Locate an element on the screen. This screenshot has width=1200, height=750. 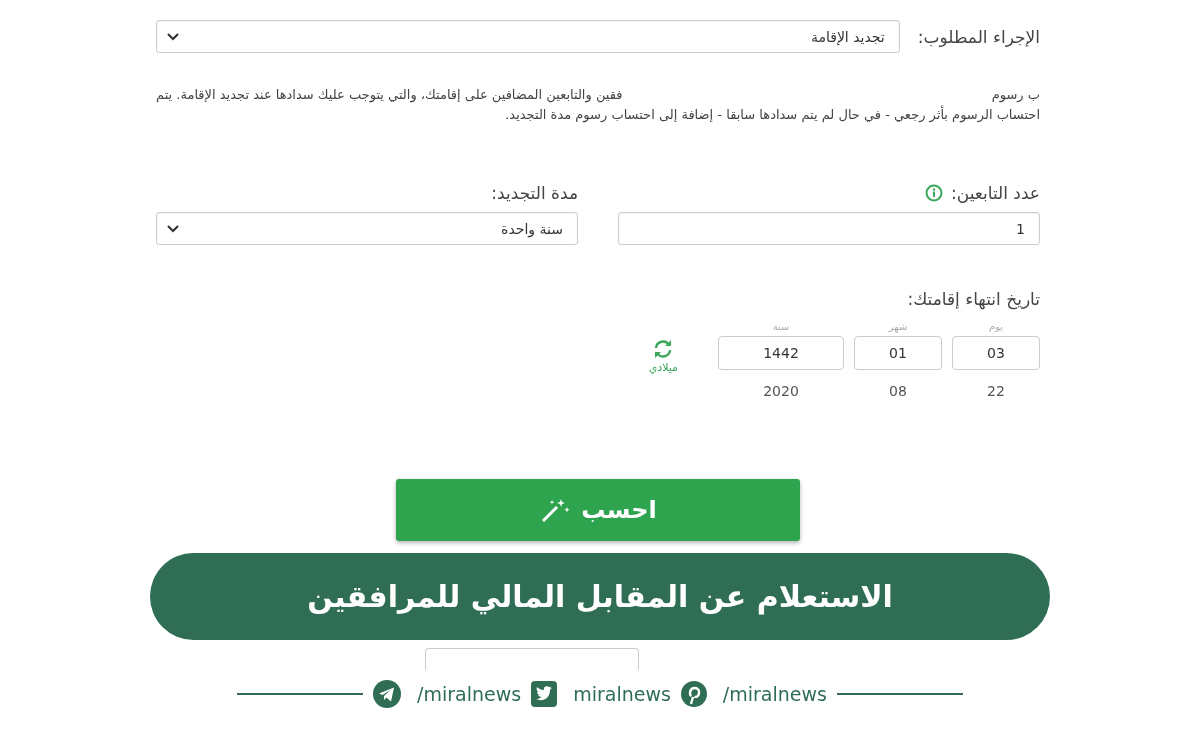
date-input: 01 is located at coordinates (898, 353).